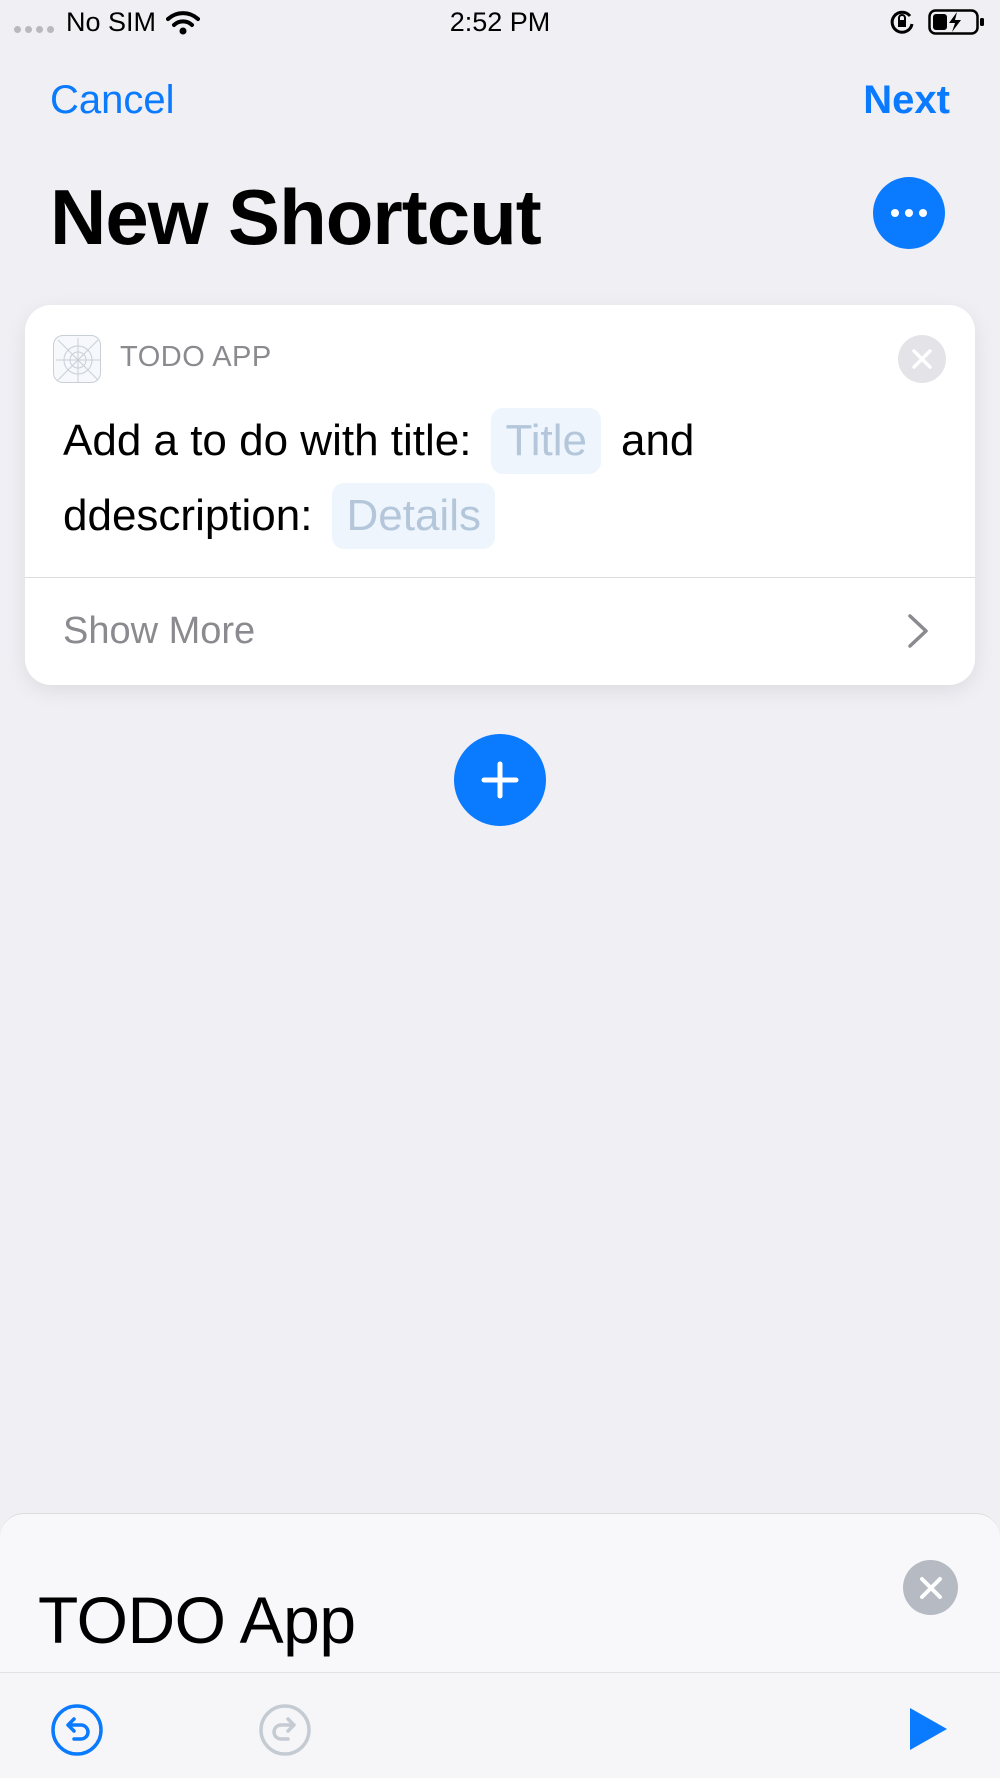 This screenshot has height=1778, width=1000. I want to click on action-text-line-2: ddescription: Details, so click(289, 516).